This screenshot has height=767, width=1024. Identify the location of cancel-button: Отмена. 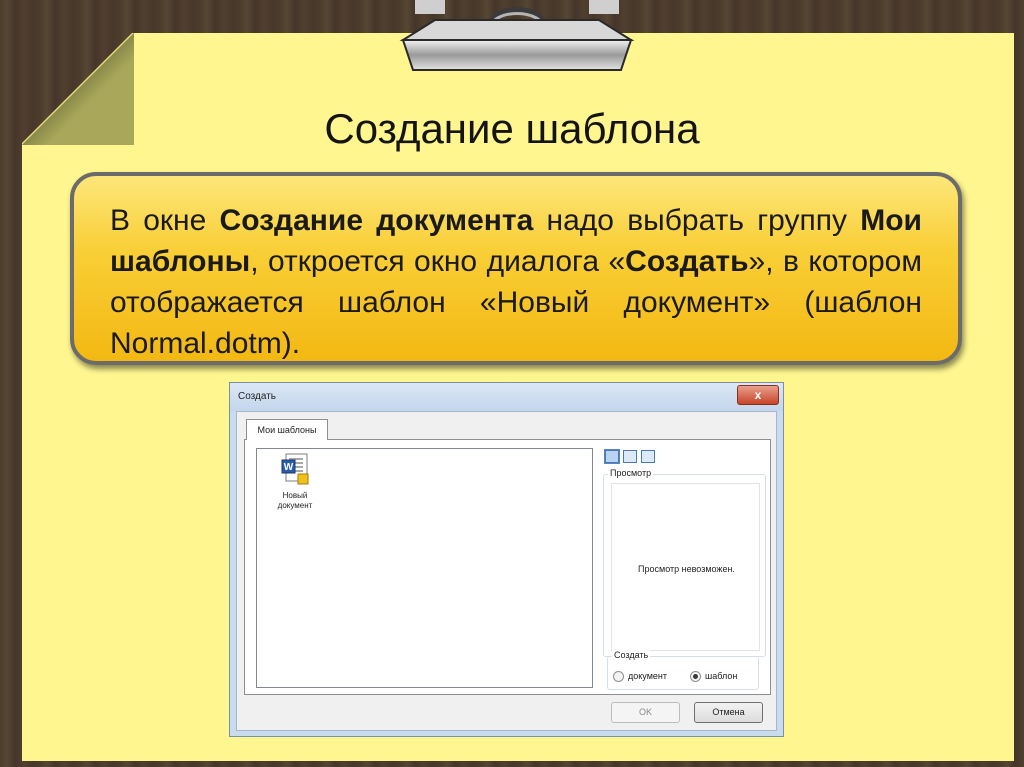
(728, 712).